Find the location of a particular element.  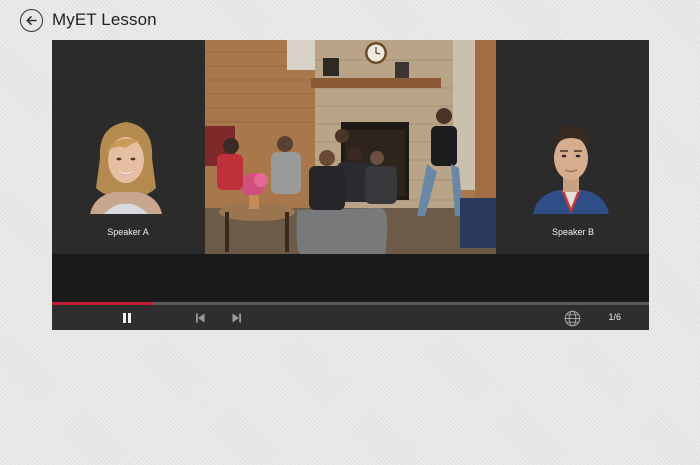

pause-button is located at coordinates (127, 318).